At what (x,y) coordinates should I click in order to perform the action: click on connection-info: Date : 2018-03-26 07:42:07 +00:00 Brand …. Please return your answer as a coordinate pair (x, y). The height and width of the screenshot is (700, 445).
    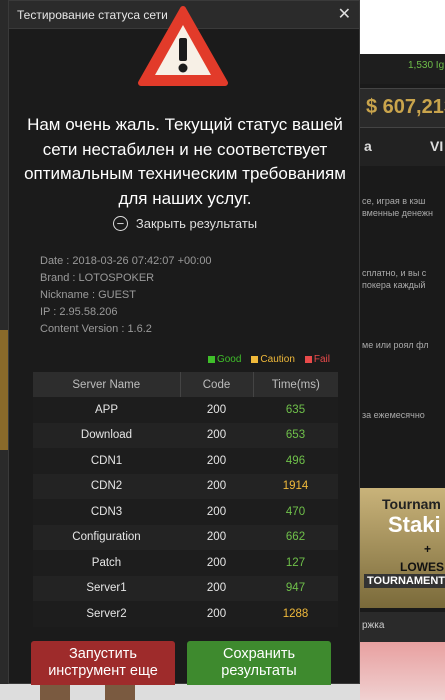
    Looking at the image, I should click on (126, 295).